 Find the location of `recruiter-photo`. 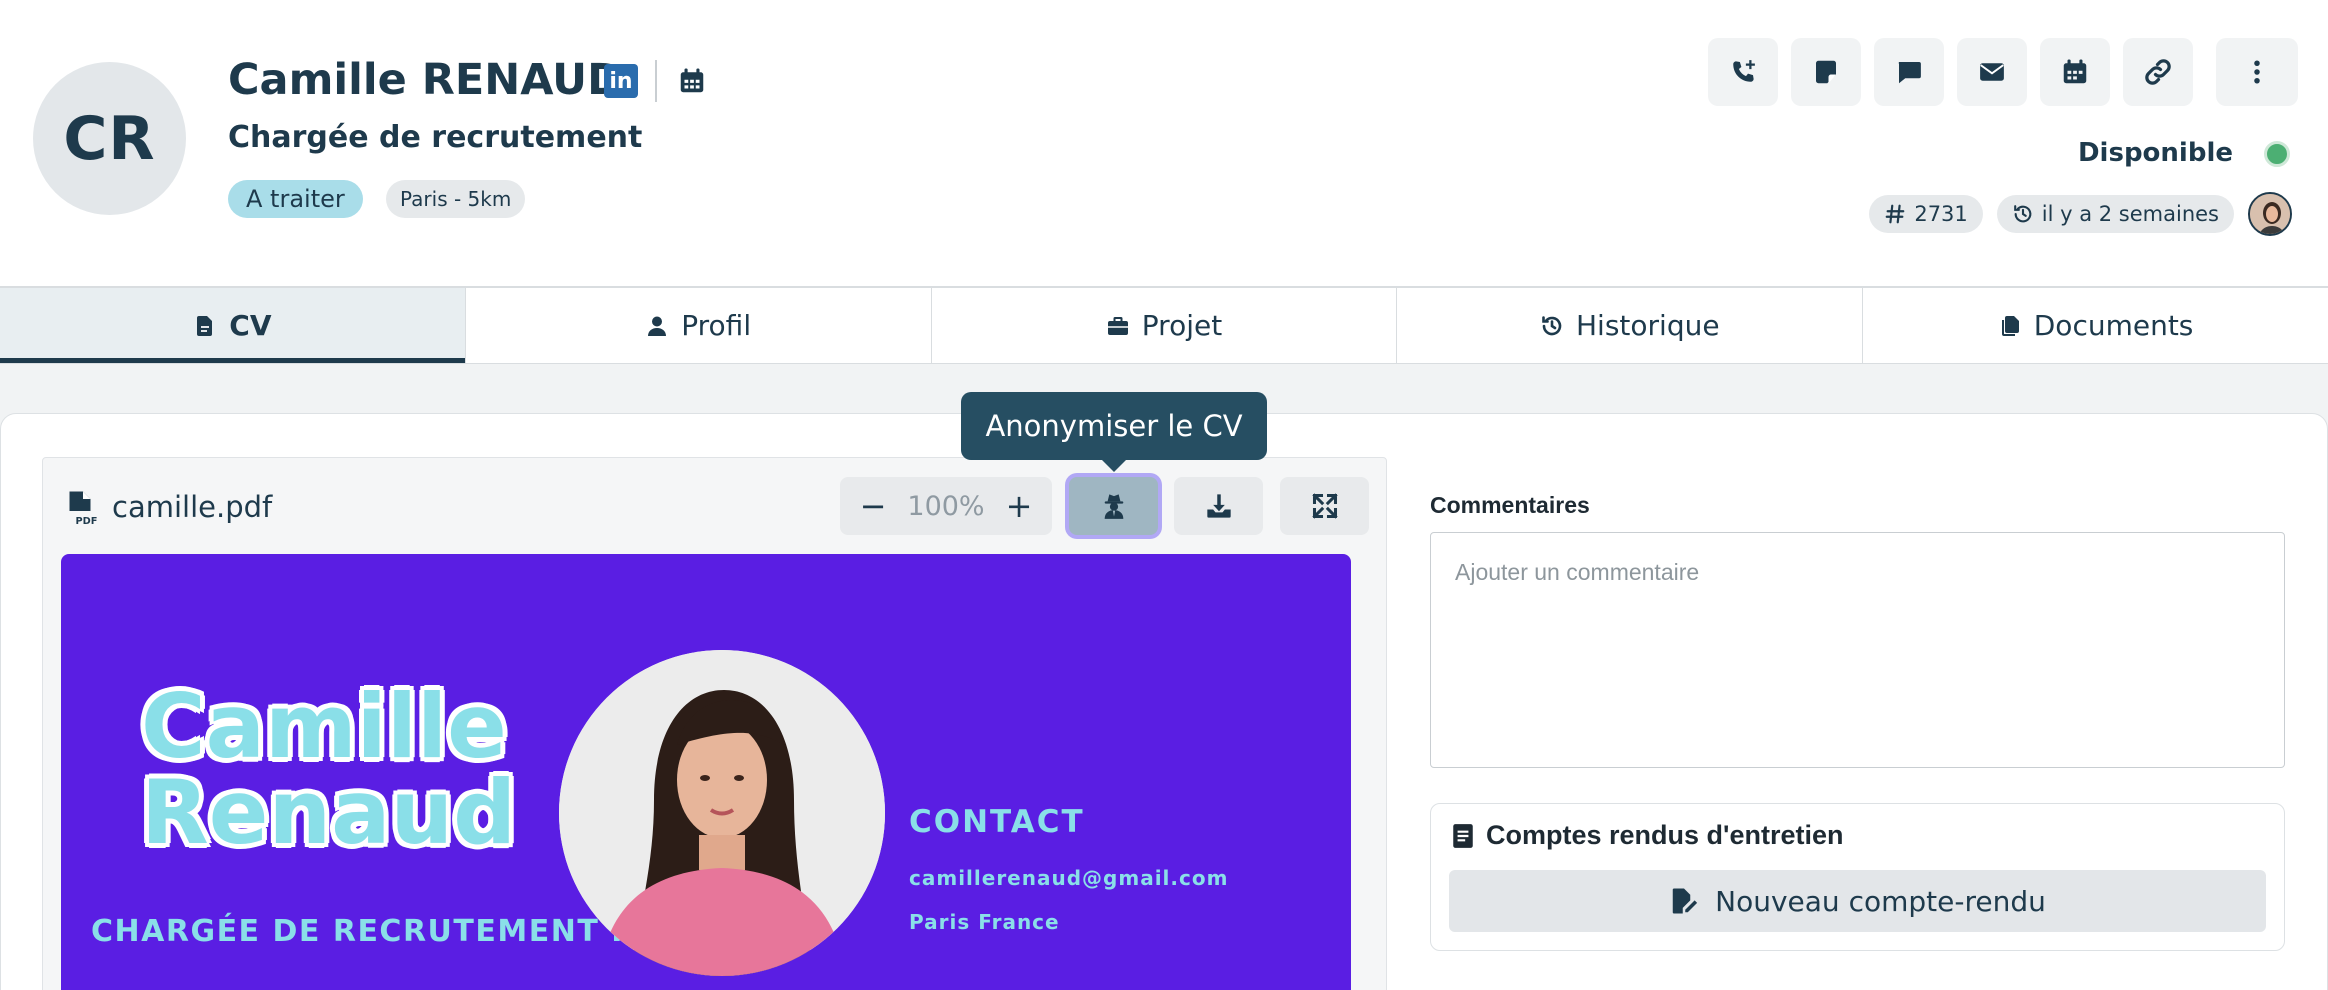

recruiter-photo is located at coordinates (2270, 214).